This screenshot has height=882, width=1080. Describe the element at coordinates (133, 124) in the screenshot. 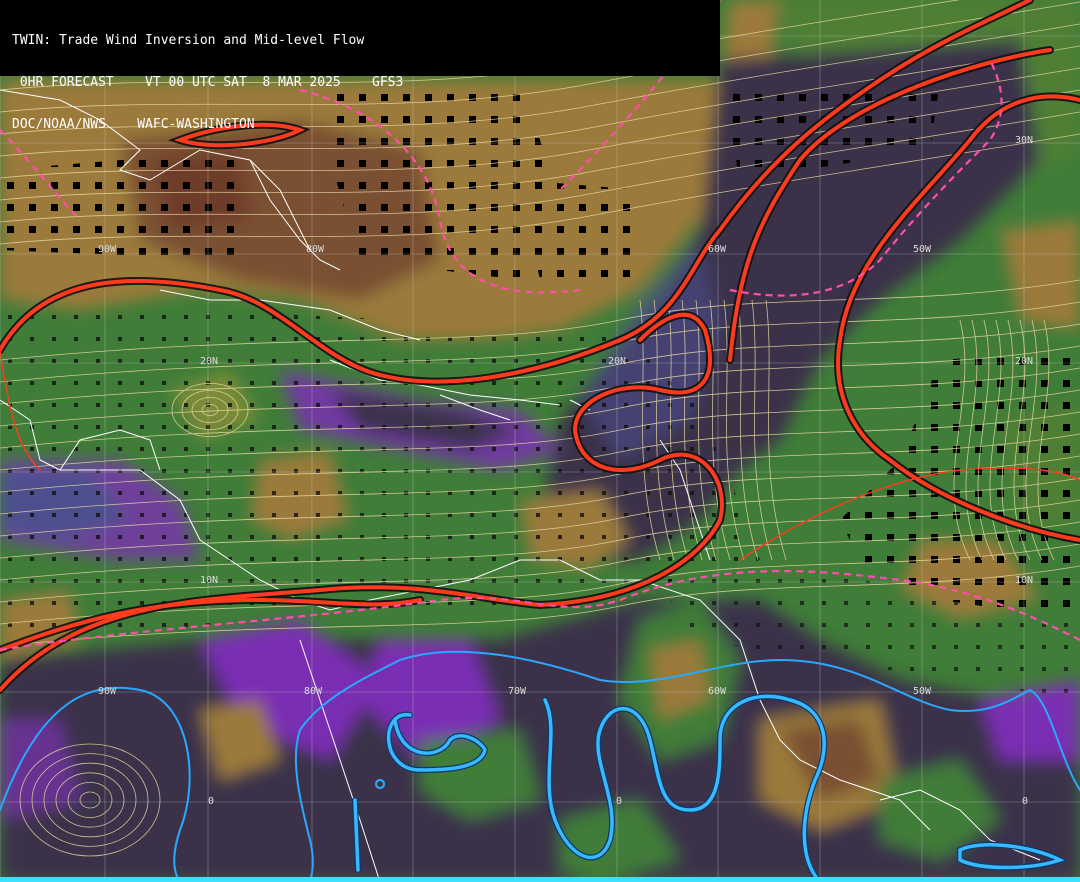

I see `header-issuer: DOC/NOAA/NWS WAFC-WASHINGTON` at that location.